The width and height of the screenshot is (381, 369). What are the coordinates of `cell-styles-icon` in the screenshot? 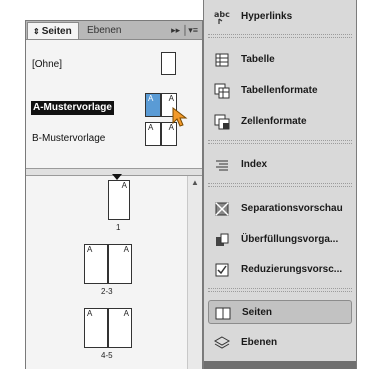 It's located at (222, 122).